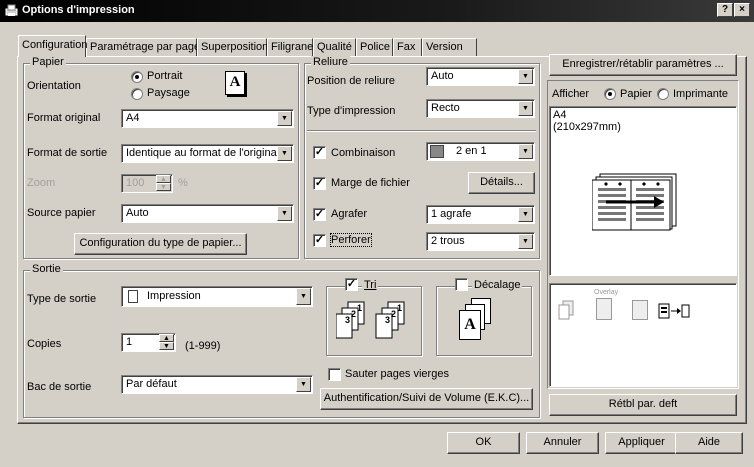 This screenshot has height=467, width=754. What do you see at coordinates (571, 94) in the screenshot?
I see `afficher-label: Afficher` at bounding box center [571, 94].